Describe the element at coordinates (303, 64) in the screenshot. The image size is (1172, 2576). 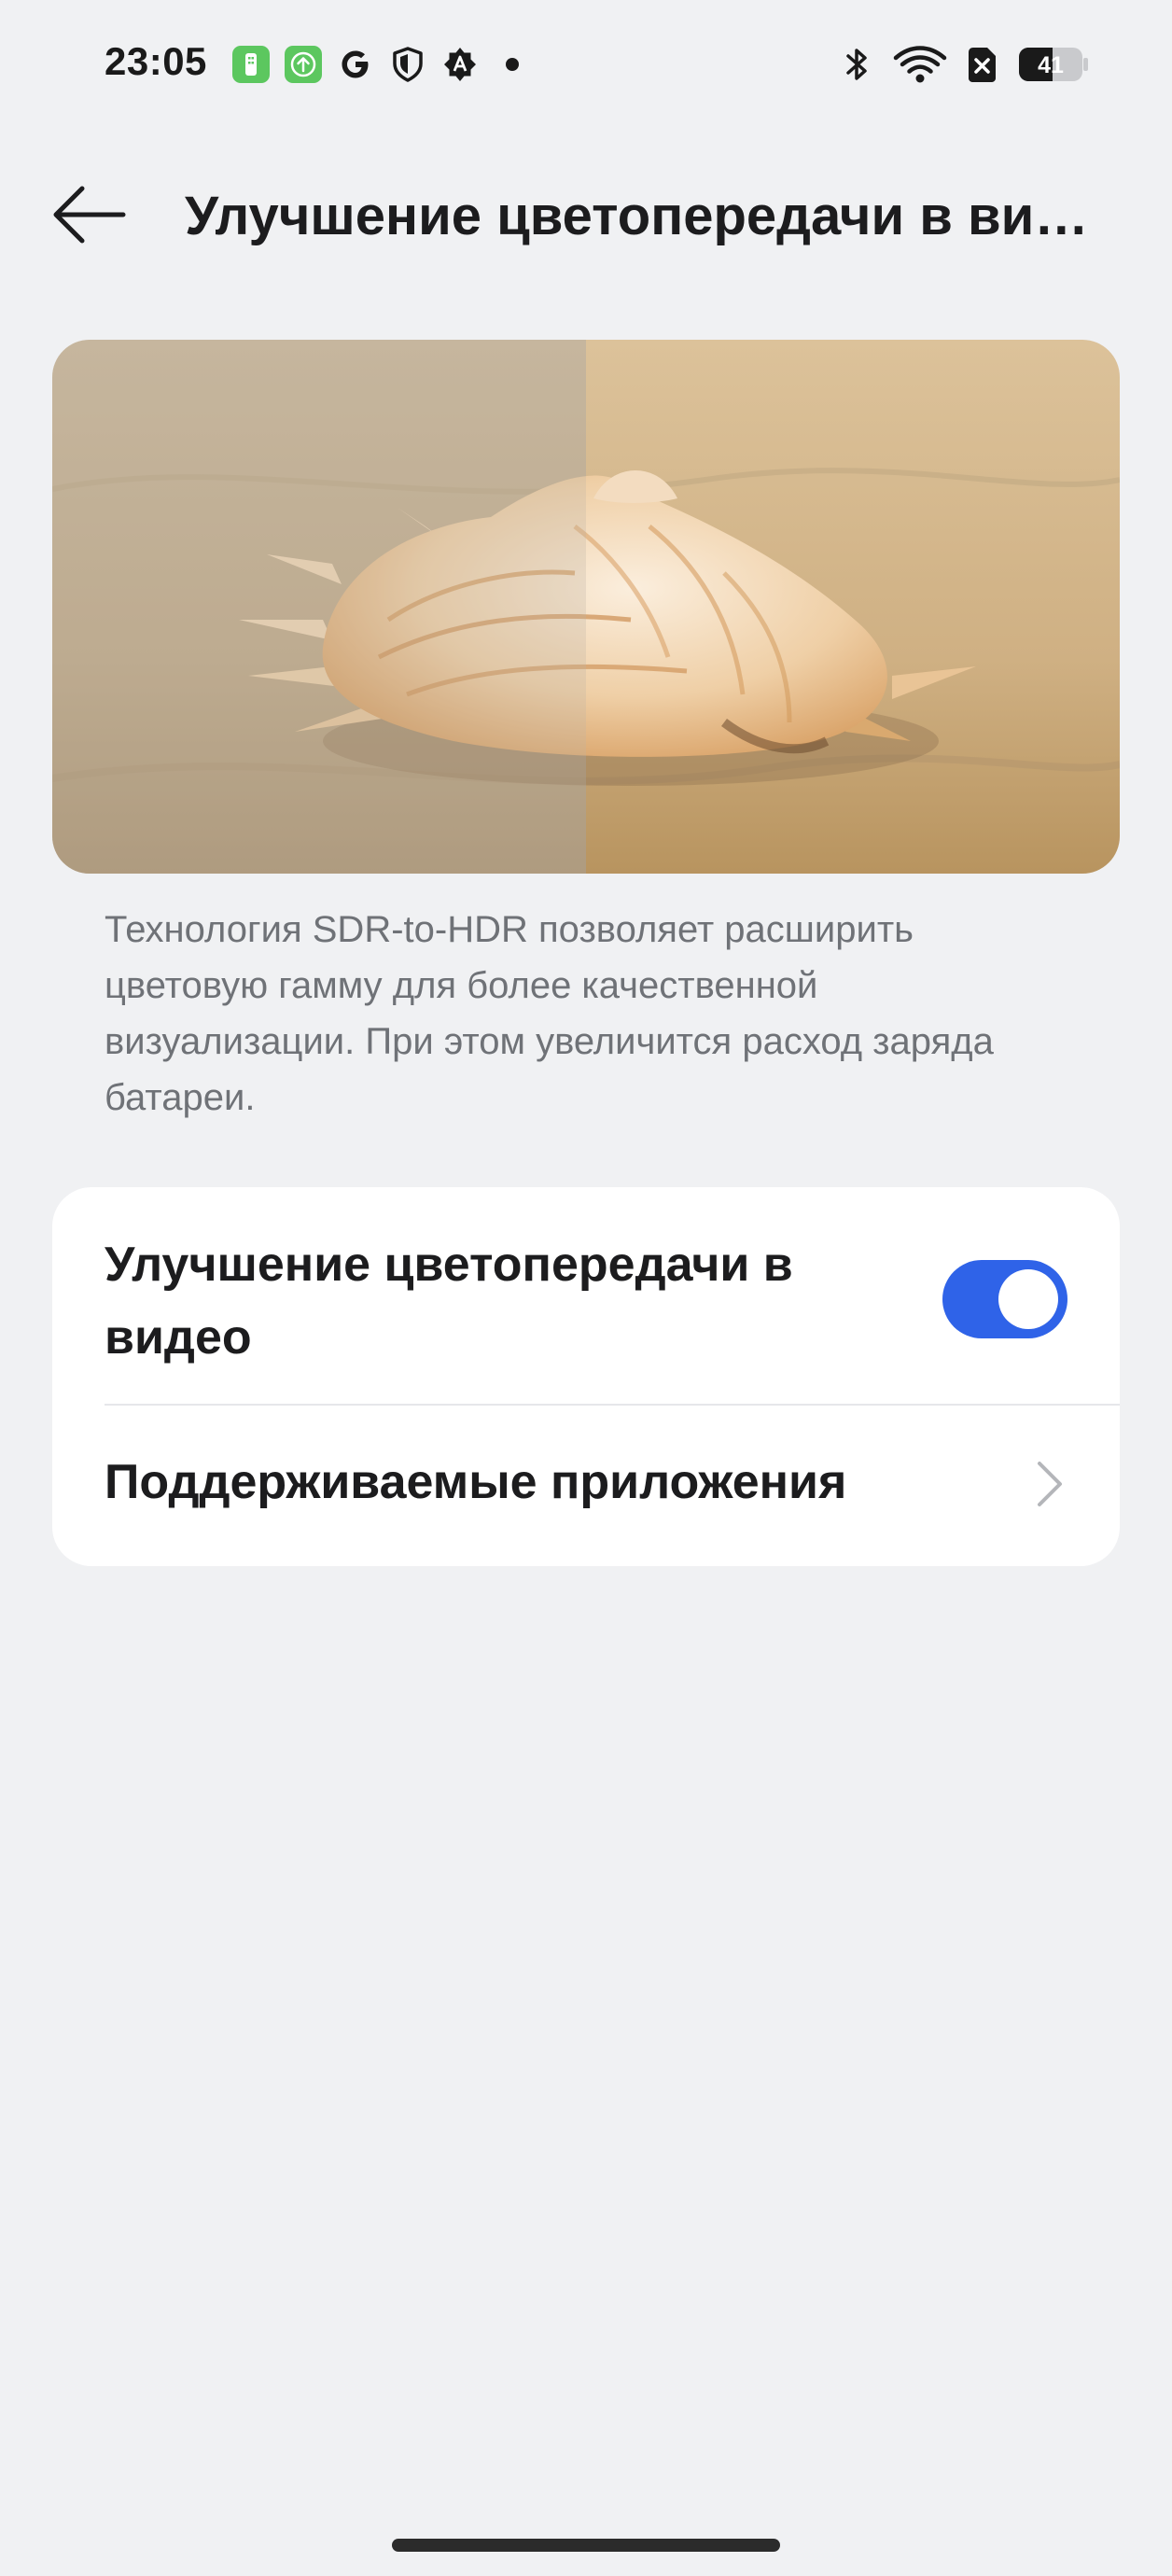
I see `upload-app-icon` at that location.